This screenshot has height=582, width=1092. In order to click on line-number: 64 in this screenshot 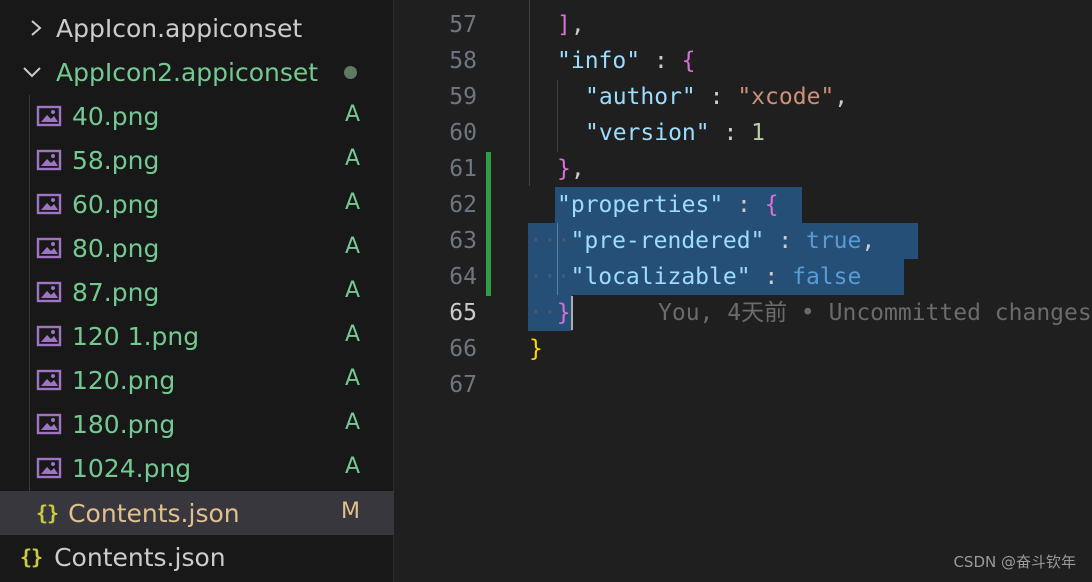, I will do `click(463, 277)`.